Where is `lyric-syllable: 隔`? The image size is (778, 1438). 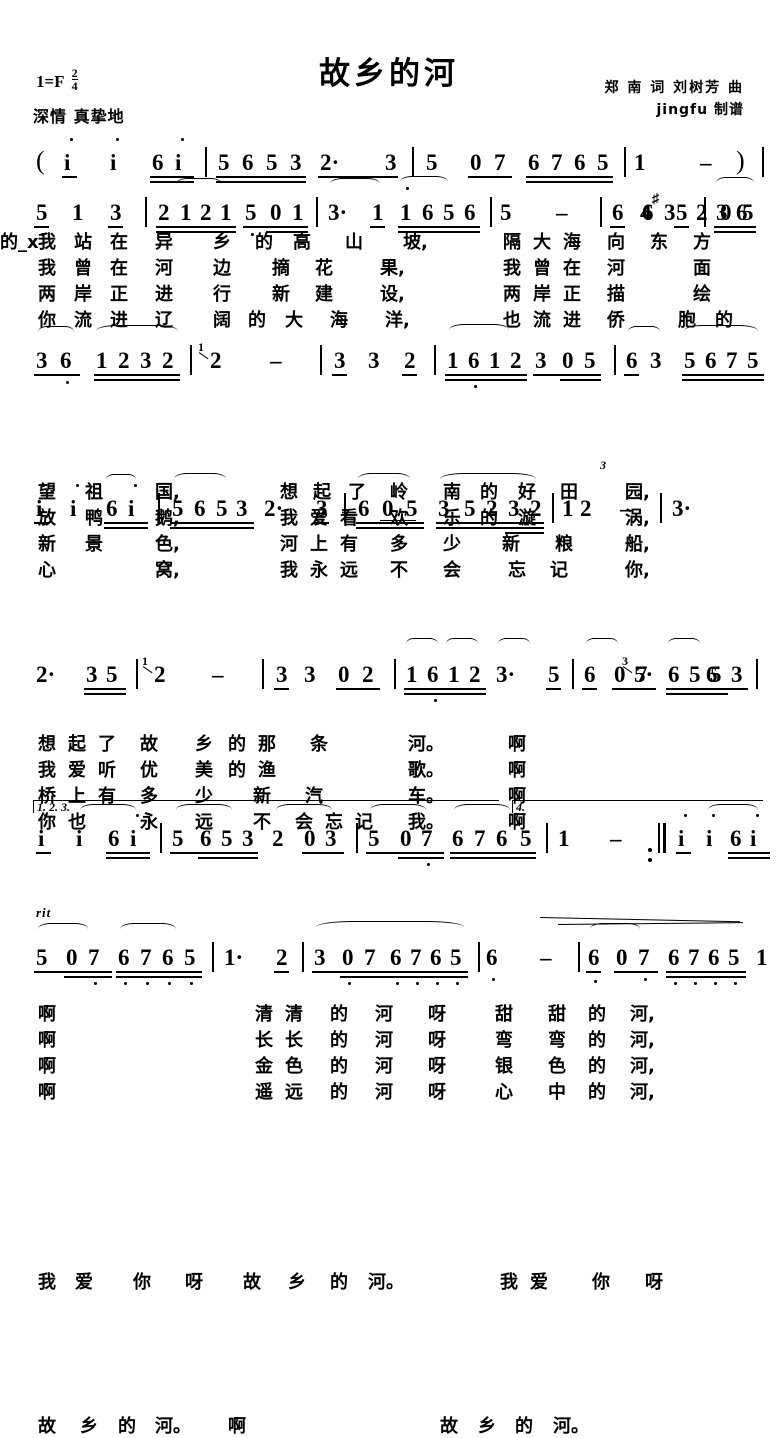
lyric-syllable: 隔 is located at coordinates (512, 242).